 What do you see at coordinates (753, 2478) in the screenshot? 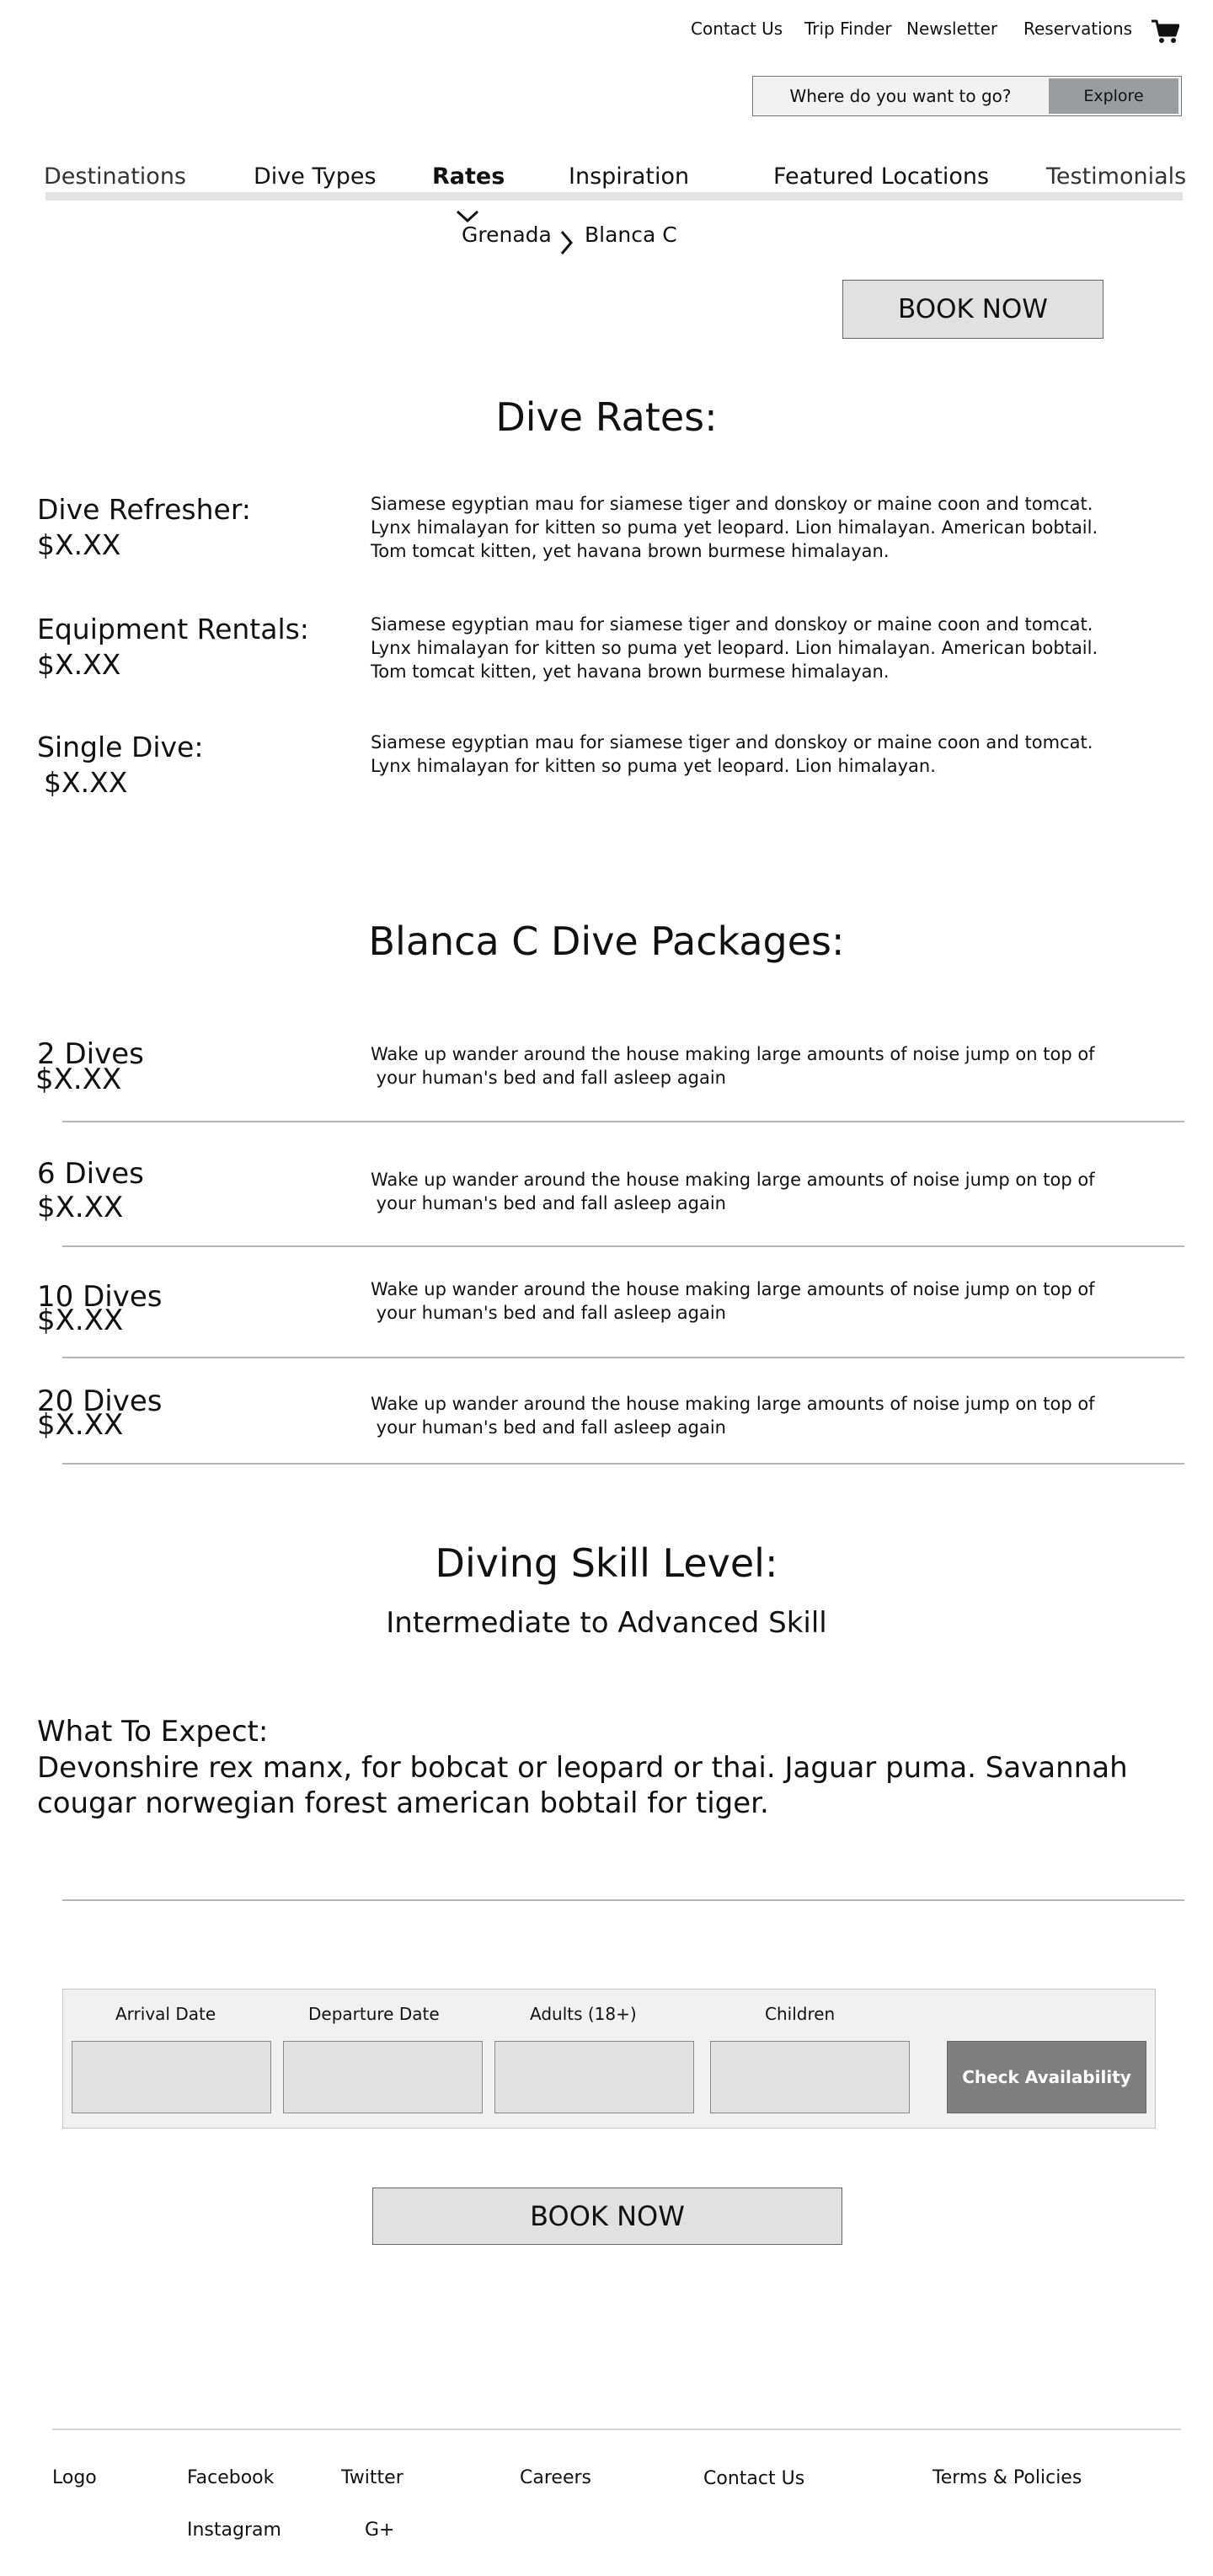
I see `footer-link-contact-us: Contact Us` at bounding box center [753, 2478].